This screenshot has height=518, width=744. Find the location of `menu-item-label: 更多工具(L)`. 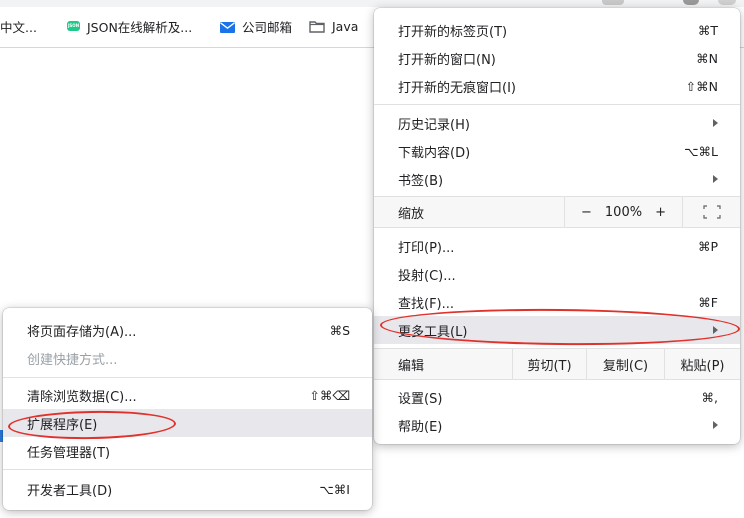

menu-item-label: 更多工具(L) is located at coordinates (433, 332).